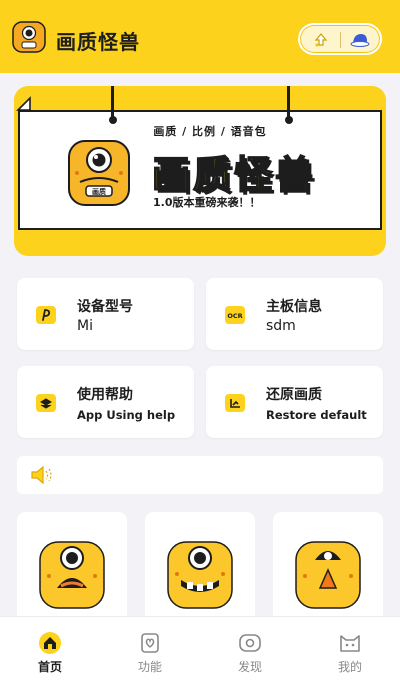 Image resolution: width=400 pixels, height=688 pixels. Describe the element at coordinates (112, 103) in the screenshot. I see `banner-hanger-left` at that location.